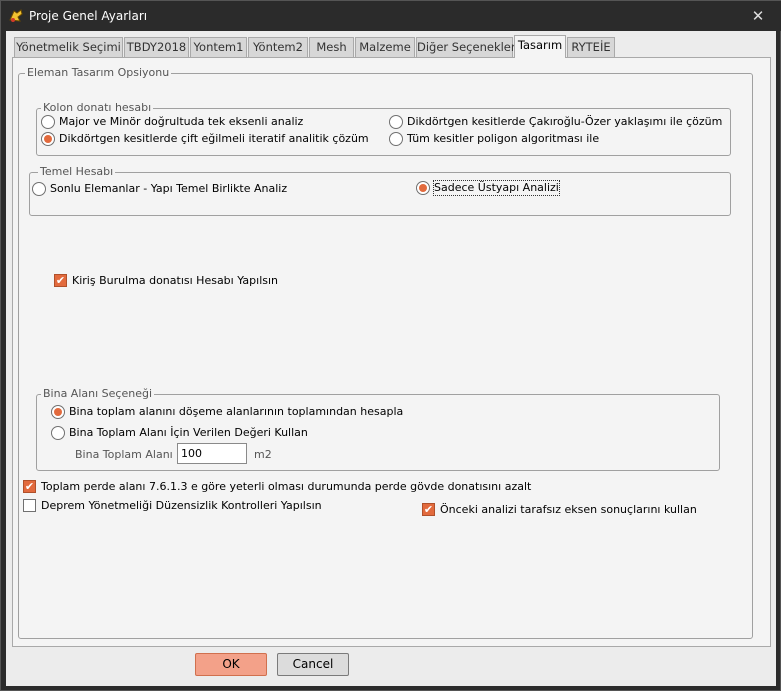 The width and height of the screenshot is (781, 691). What do you see at coordinates (58, 412) in the screenshot?
I see `building-area-slab-radio` at bounding box center [58, 412].